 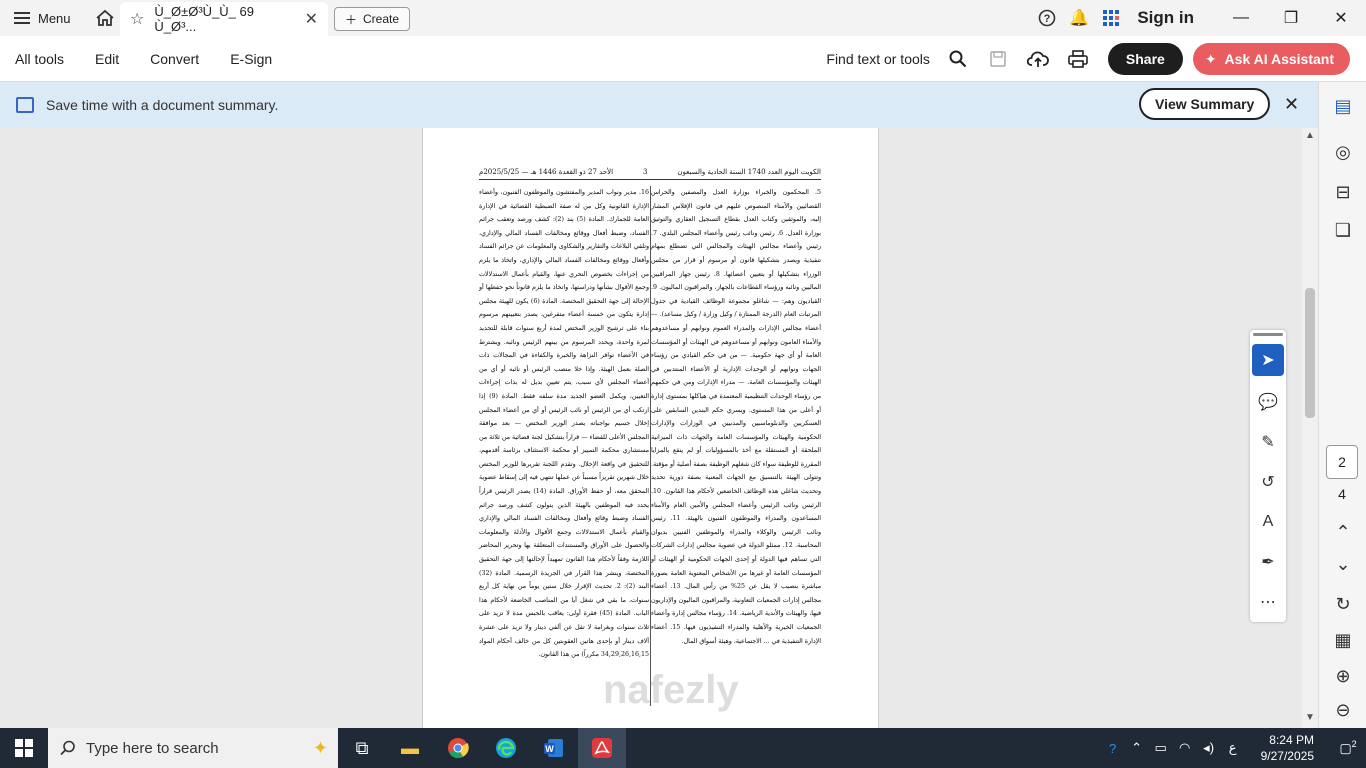 What do you see at coordinates (1342, 676) in the screenshot?
I see `zoom-in-icon: ⊕` at bounding box center [1342, 676].